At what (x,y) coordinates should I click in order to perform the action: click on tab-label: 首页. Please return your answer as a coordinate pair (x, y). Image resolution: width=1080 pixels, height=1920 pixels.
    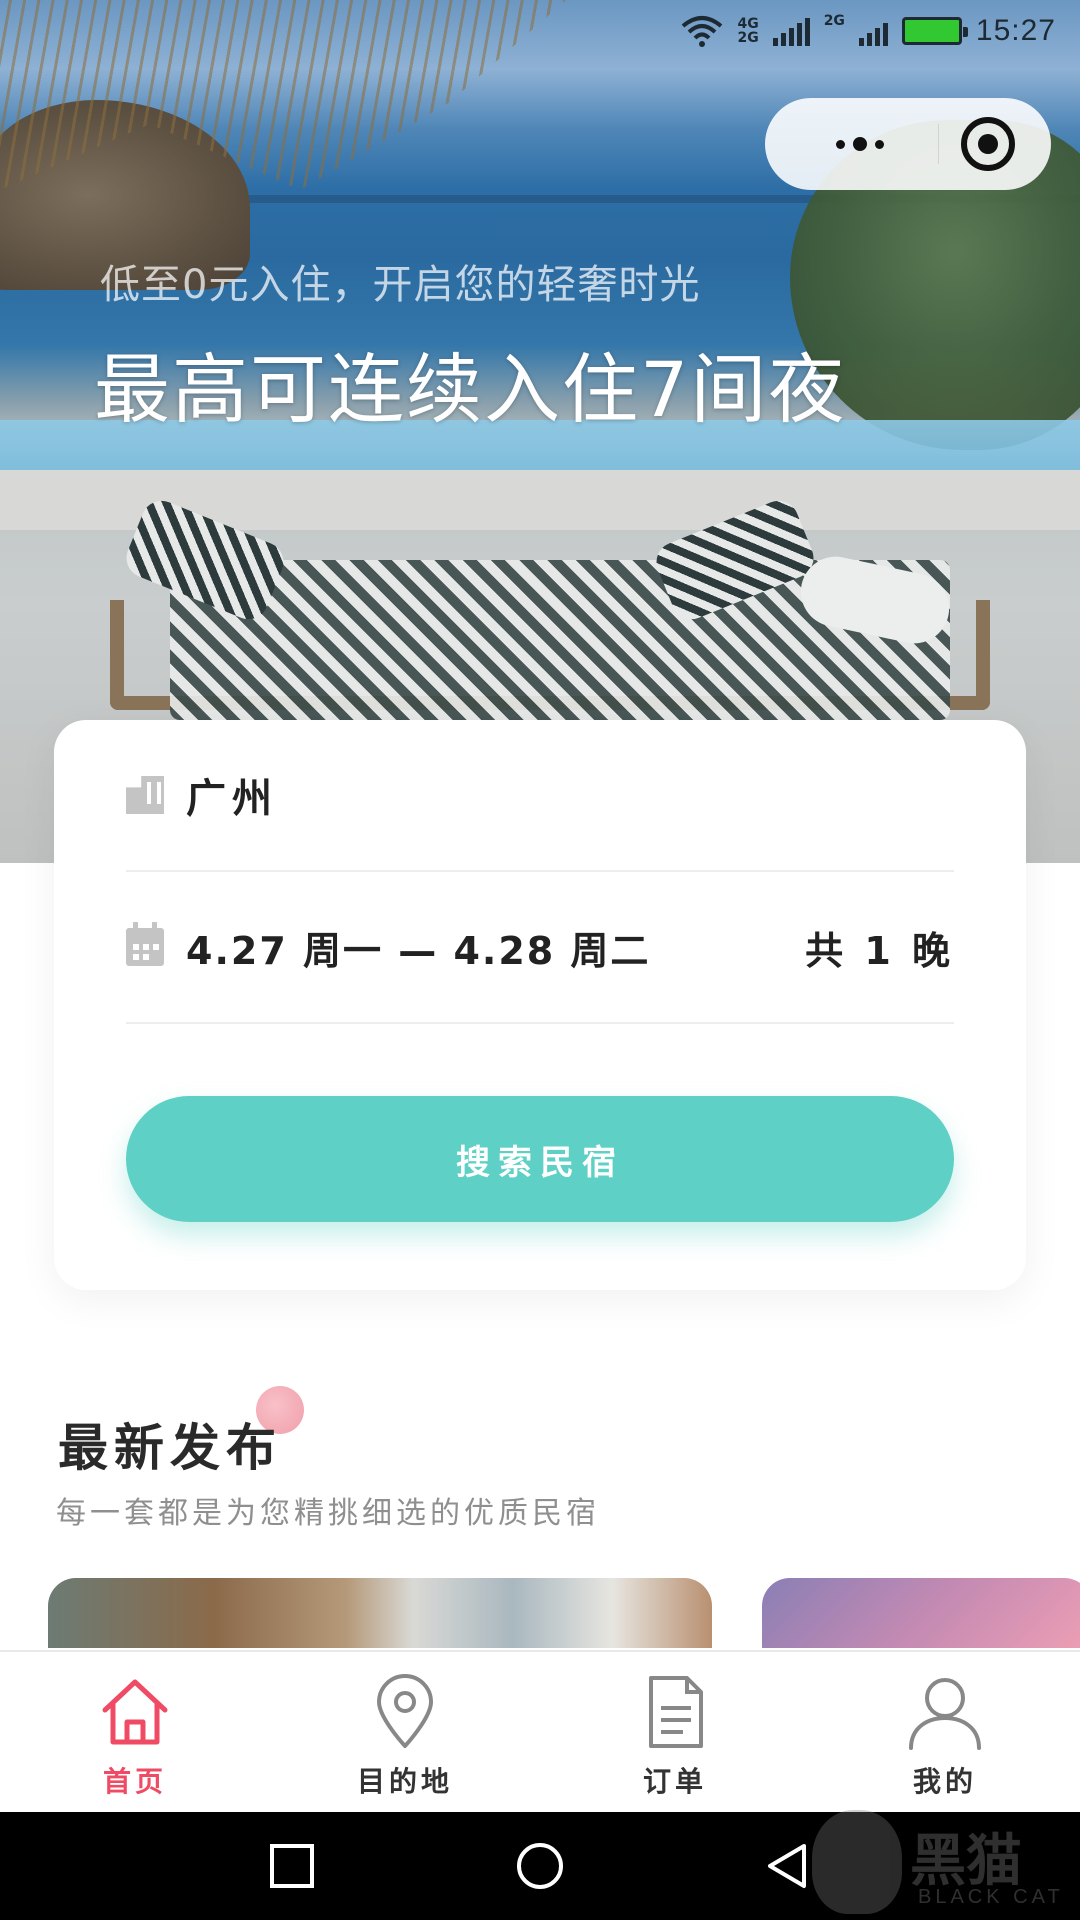
    Looking at the image, I should click on (134, 1781).